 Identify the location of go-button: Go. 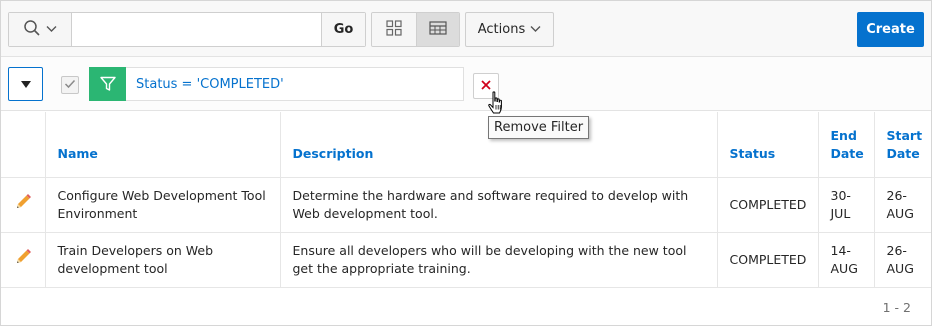
(343, 29).